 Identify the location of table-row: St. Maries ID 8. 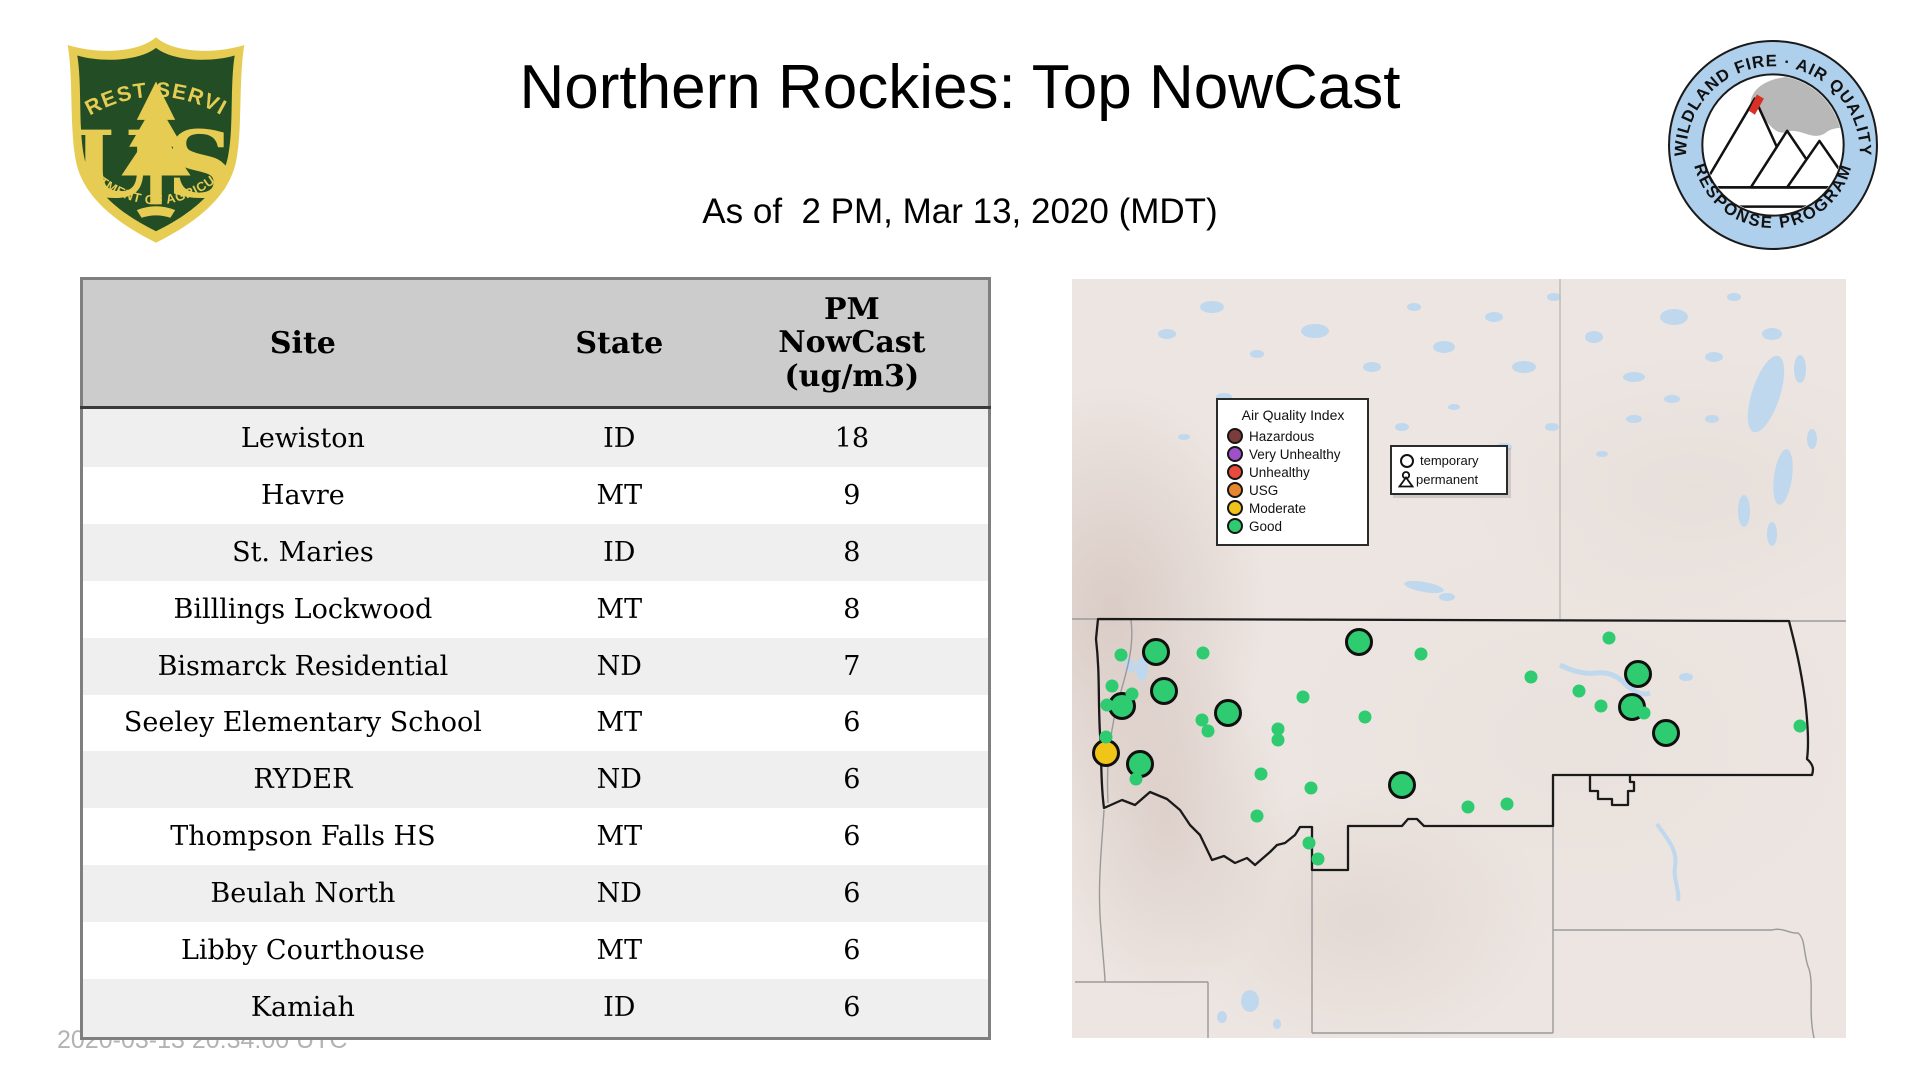
(535, 552).